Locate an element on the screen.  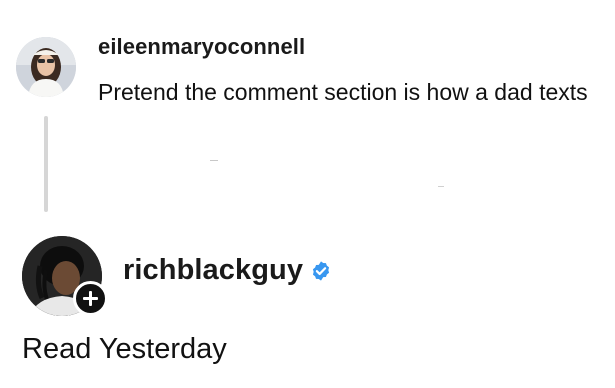
comment-username: eileenmaryoconnell is located at coordinates (201, 47).